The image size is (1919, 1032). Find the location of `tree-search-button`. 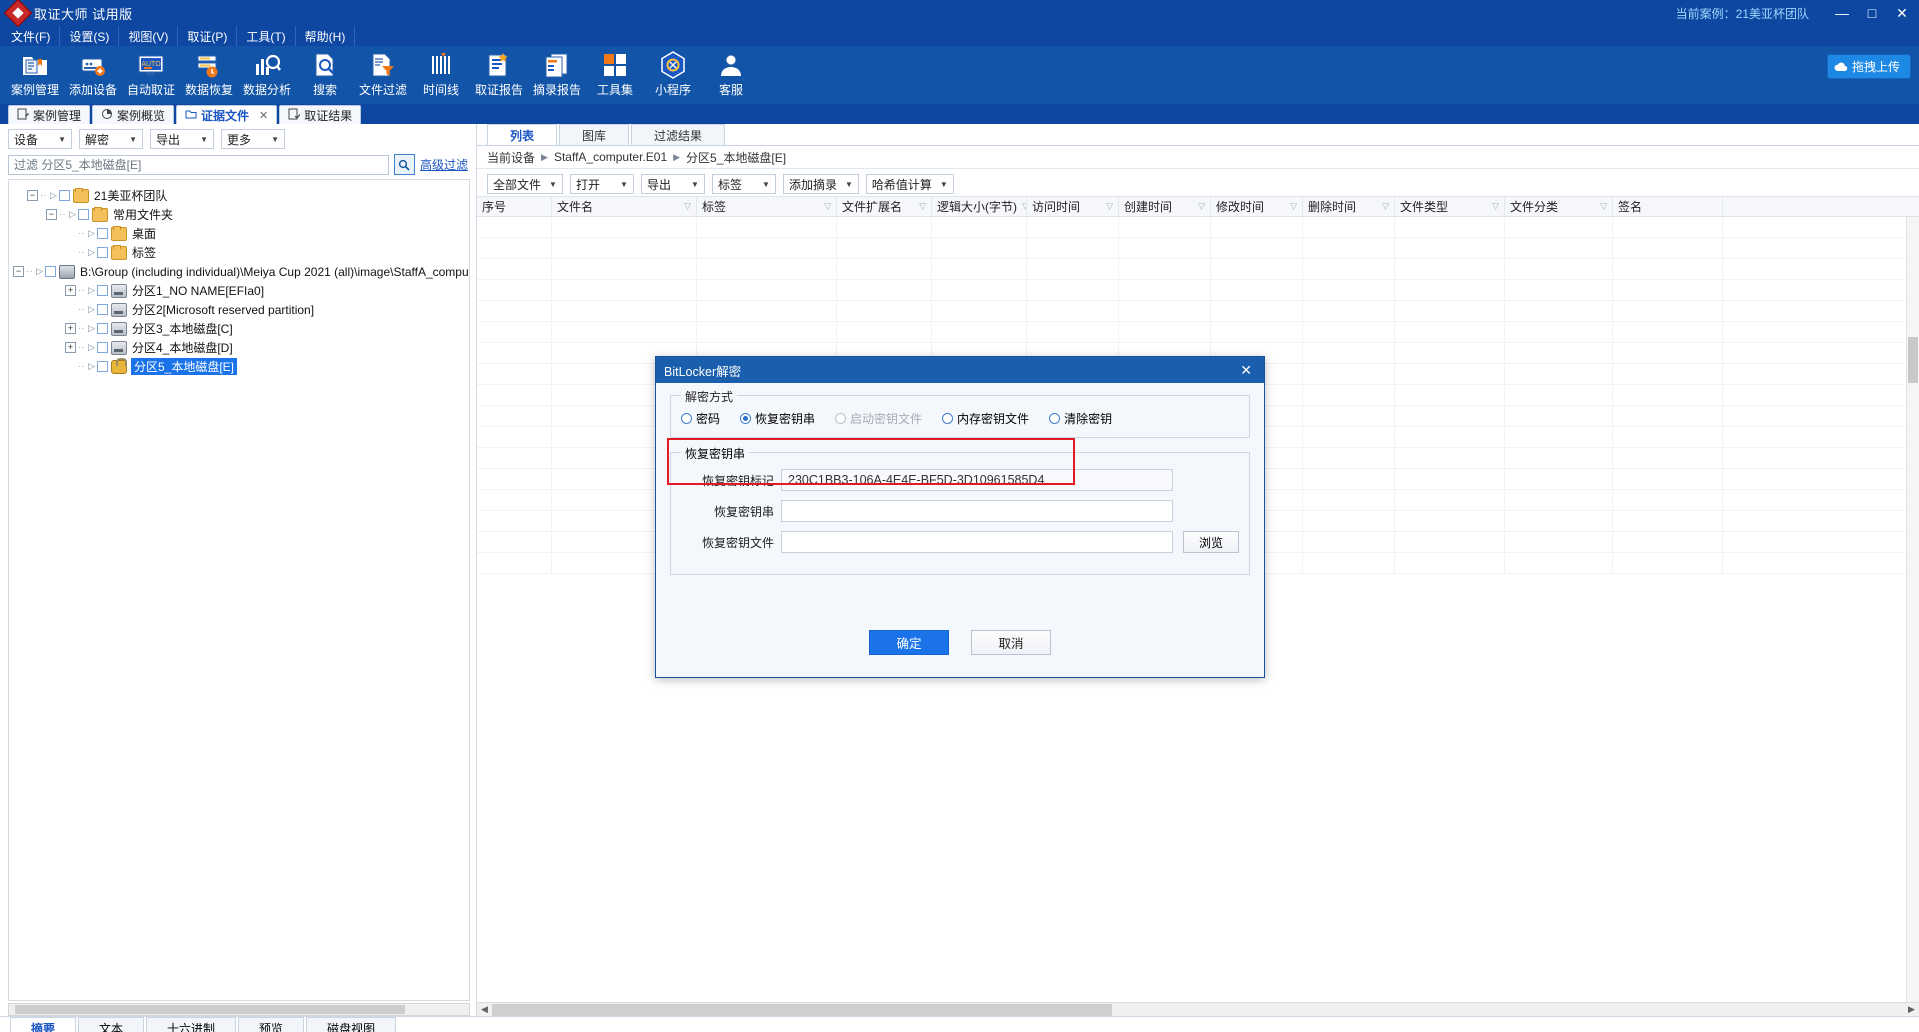

tree-search-button is located at coordinates (404, 164).